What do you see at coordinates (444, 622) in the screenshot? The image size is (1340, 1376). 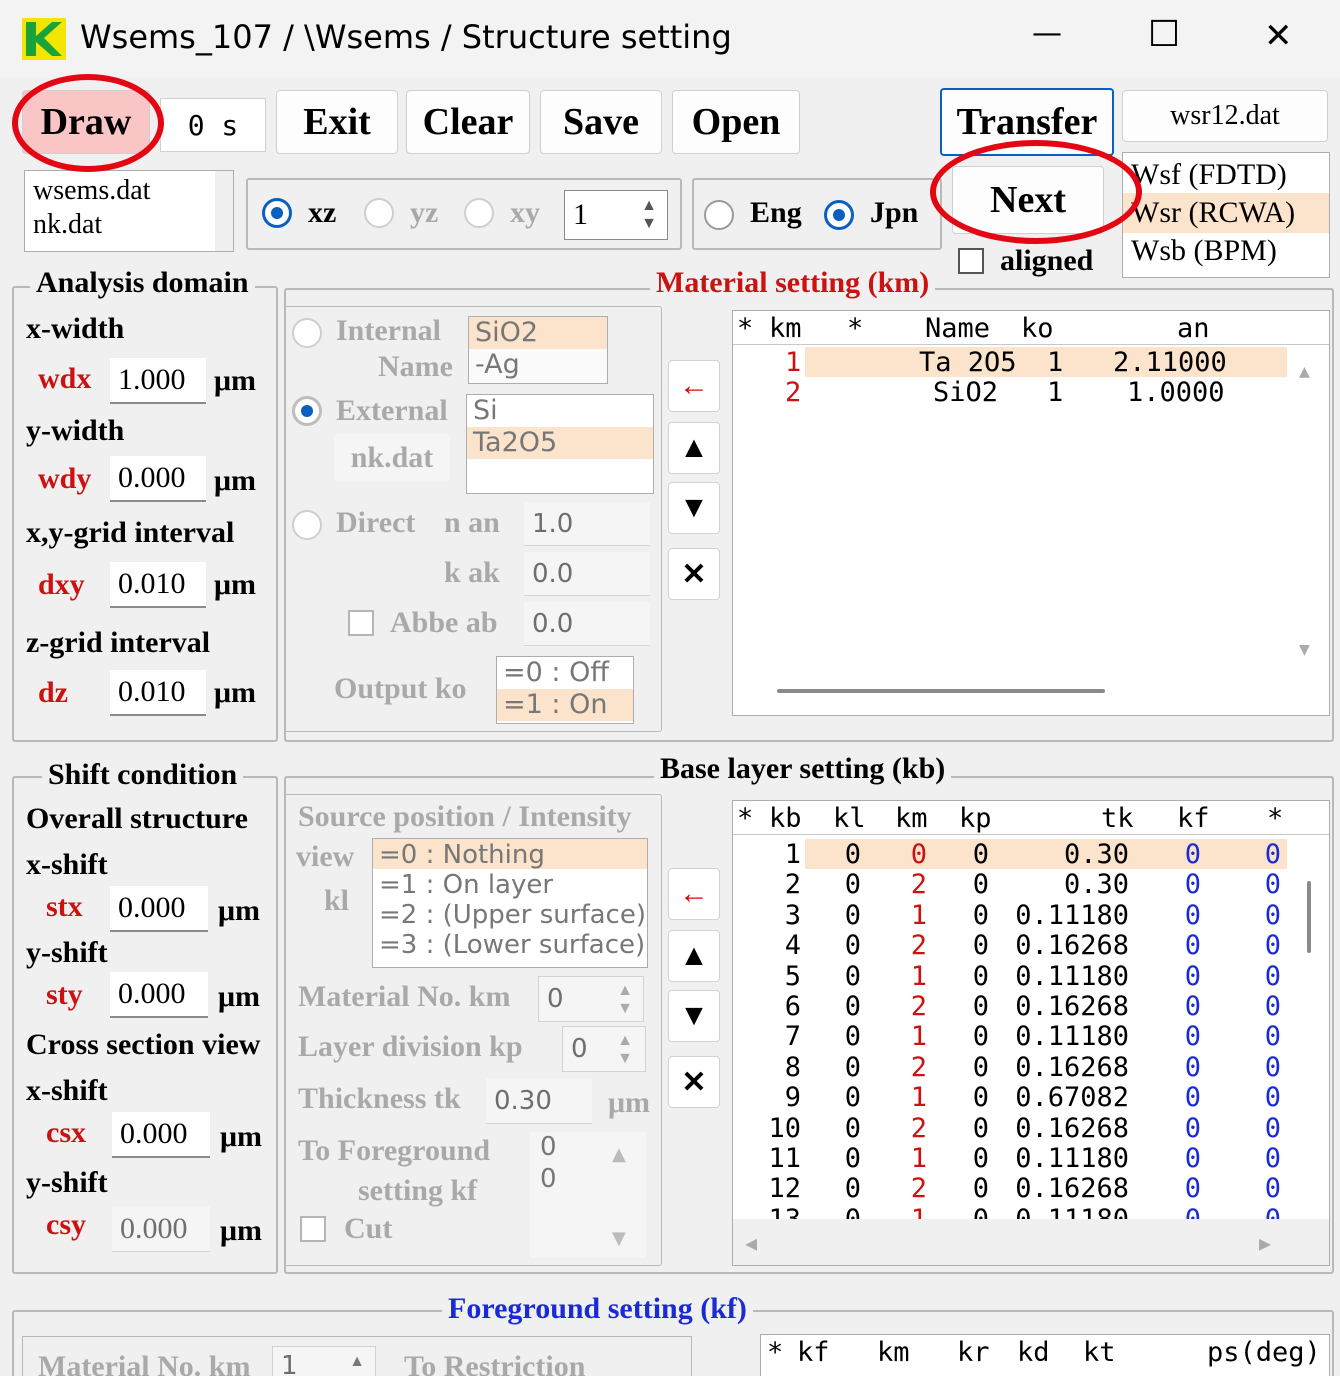 I see `abbe-label: Abbe ab` at bounding box center [444, 622].